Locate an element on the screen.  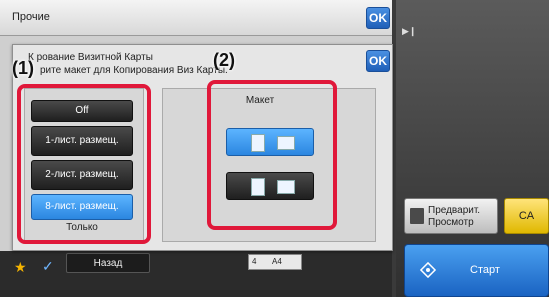
start-icon is located at coordinates (428, 270).